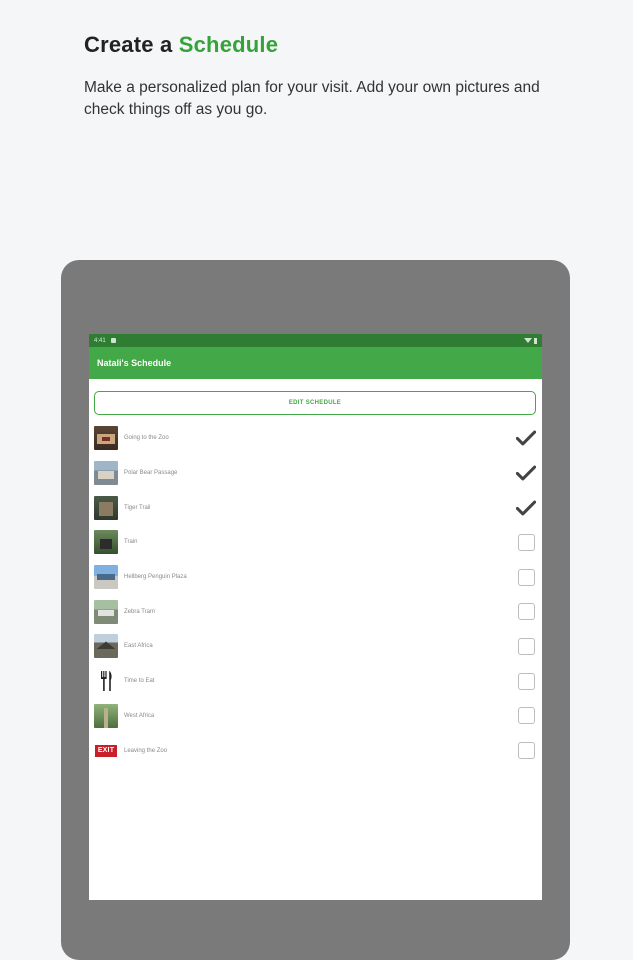 The height and width of the screenshot is (960, 633). I want to click on schedule-item: Time to Eat, so click(315, 681).